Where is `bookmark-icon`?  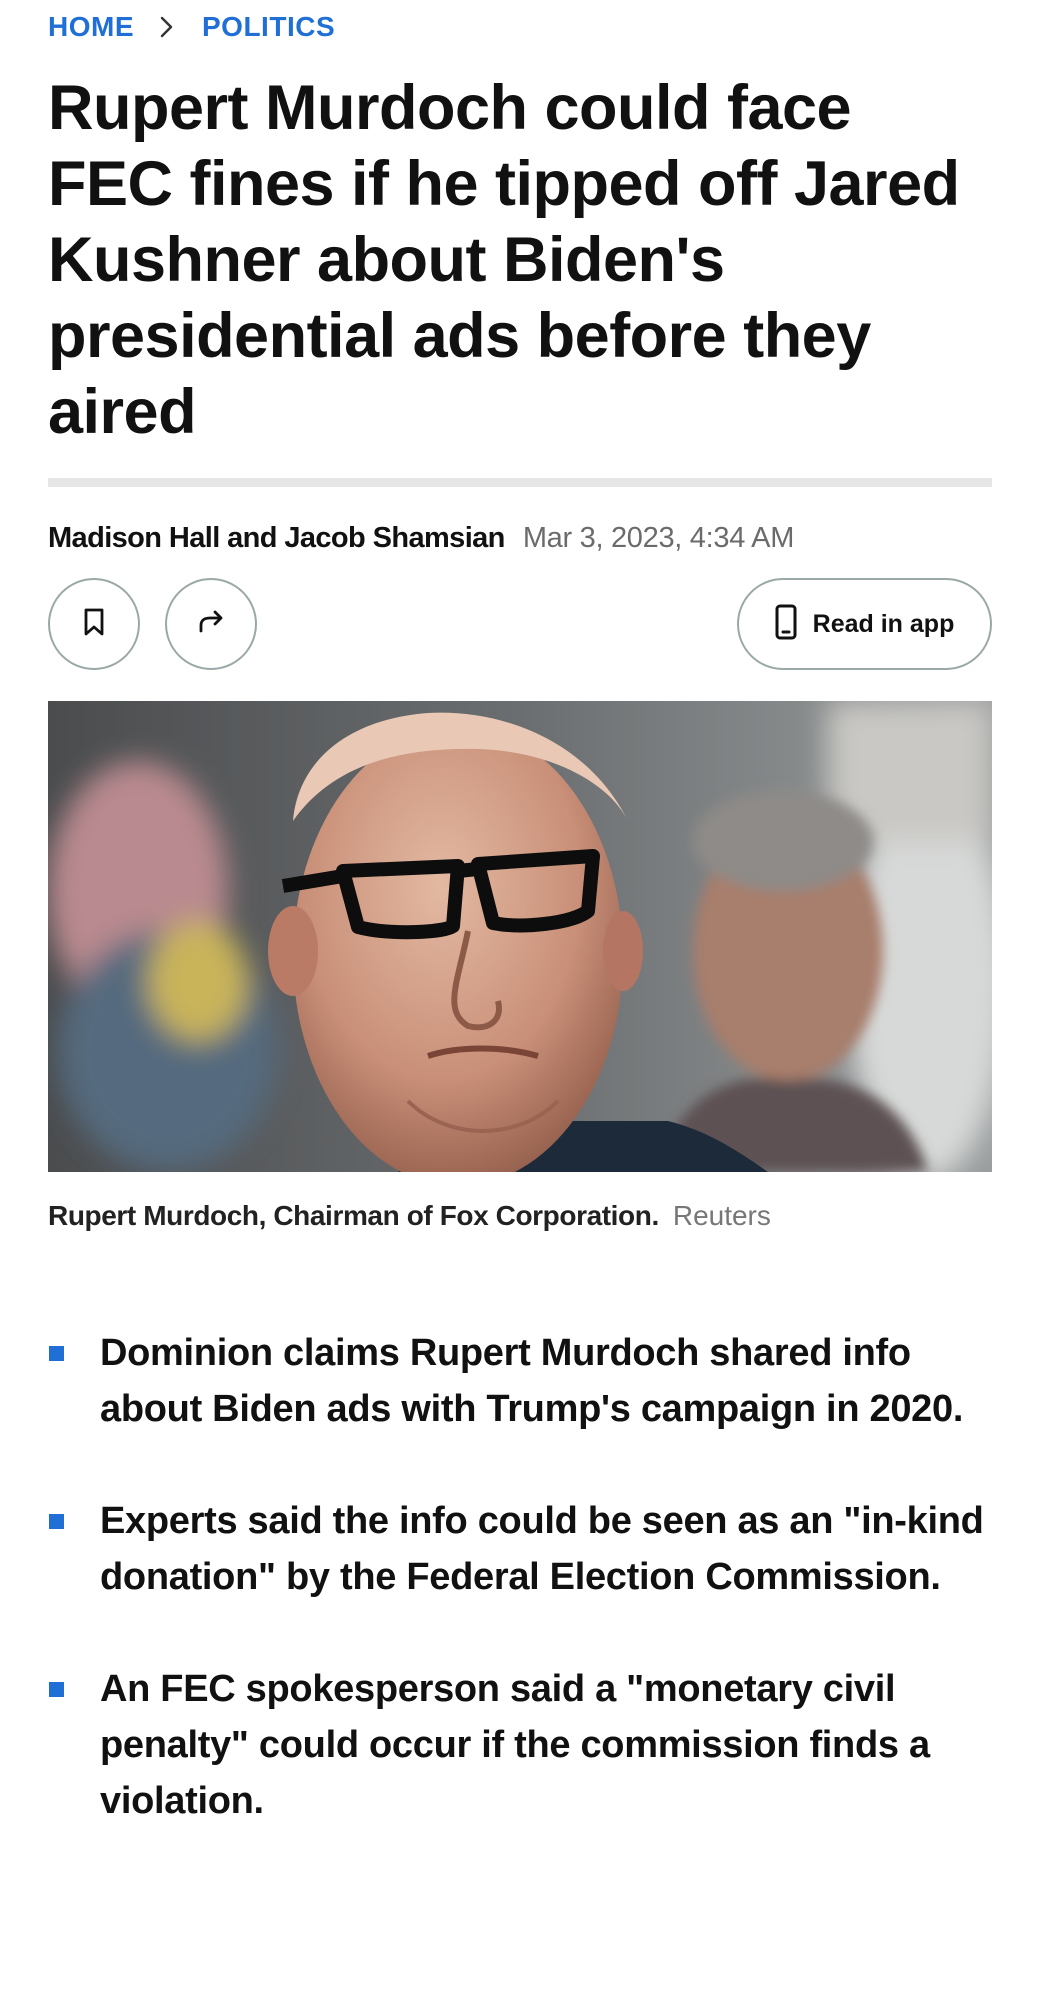 bookmark-icon is located at coordinates (94, 624).